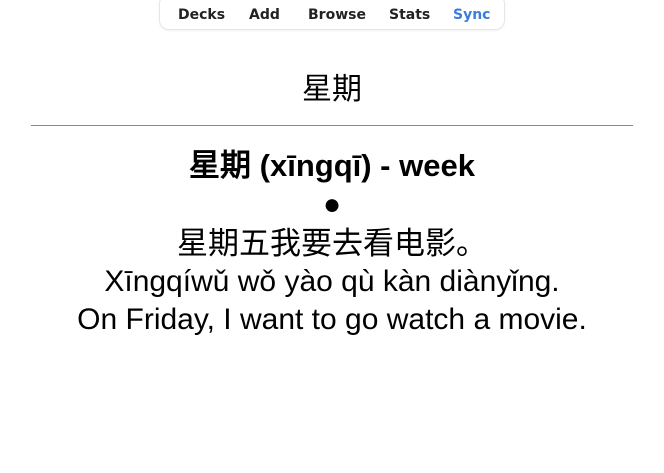 The height and width of the screenshot is (473, 664). What do you see at coordinates (337, 15) in the screenshot?
I see `browse-link: Browse` at bounding box center [337, 15].